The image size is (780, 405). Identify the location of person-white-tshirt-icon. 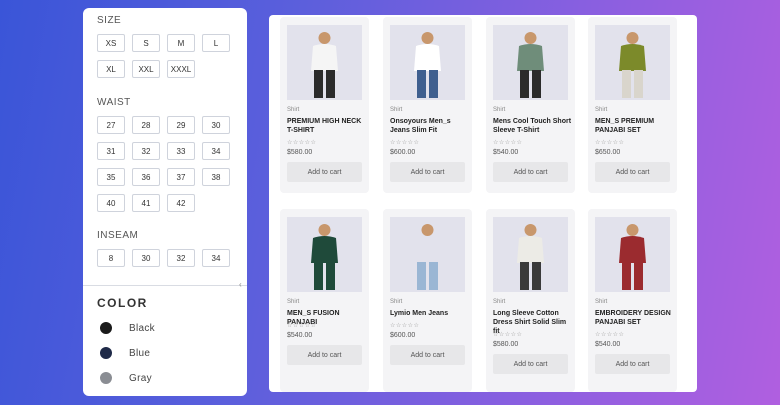
(324, 62).